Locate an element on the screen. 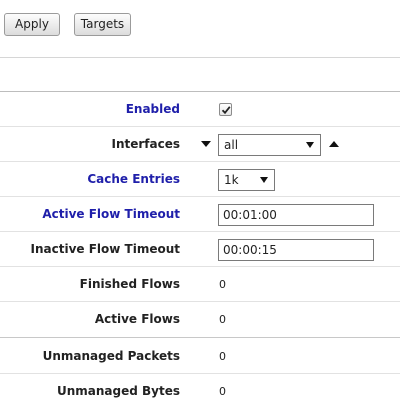 Image resolution: width=400 pixels, height=414 pixels. unmanaged-packets-row: Unmanaged Packets 0 is located at coordinates (200, 356).